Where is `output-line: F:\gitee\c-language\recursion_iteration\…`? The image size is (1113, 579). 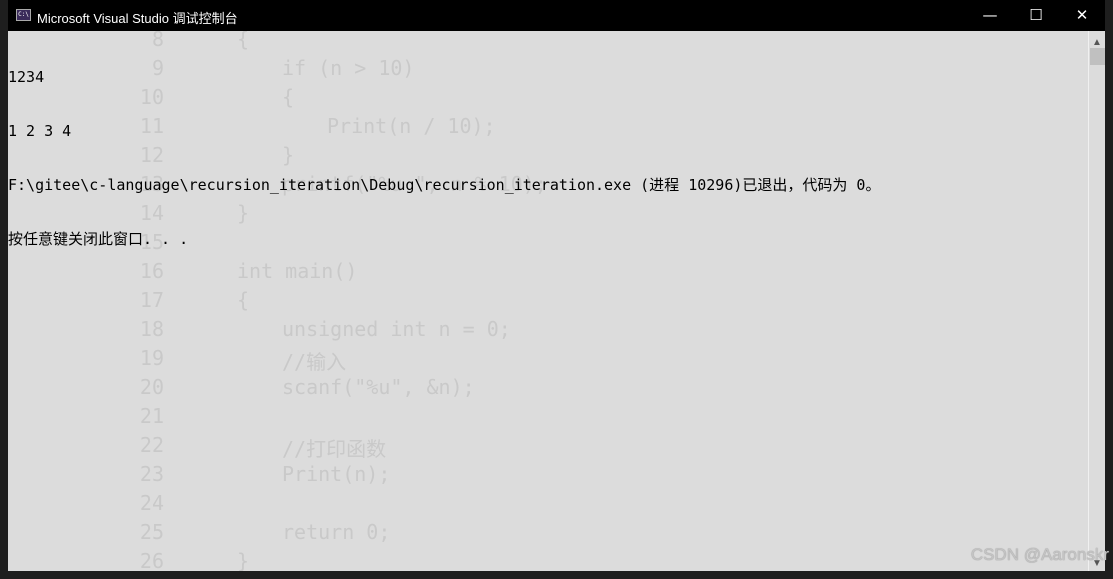 output-line: F:\gitee\c-language\recursion_iteration\… is located at coordinates (444, 185).